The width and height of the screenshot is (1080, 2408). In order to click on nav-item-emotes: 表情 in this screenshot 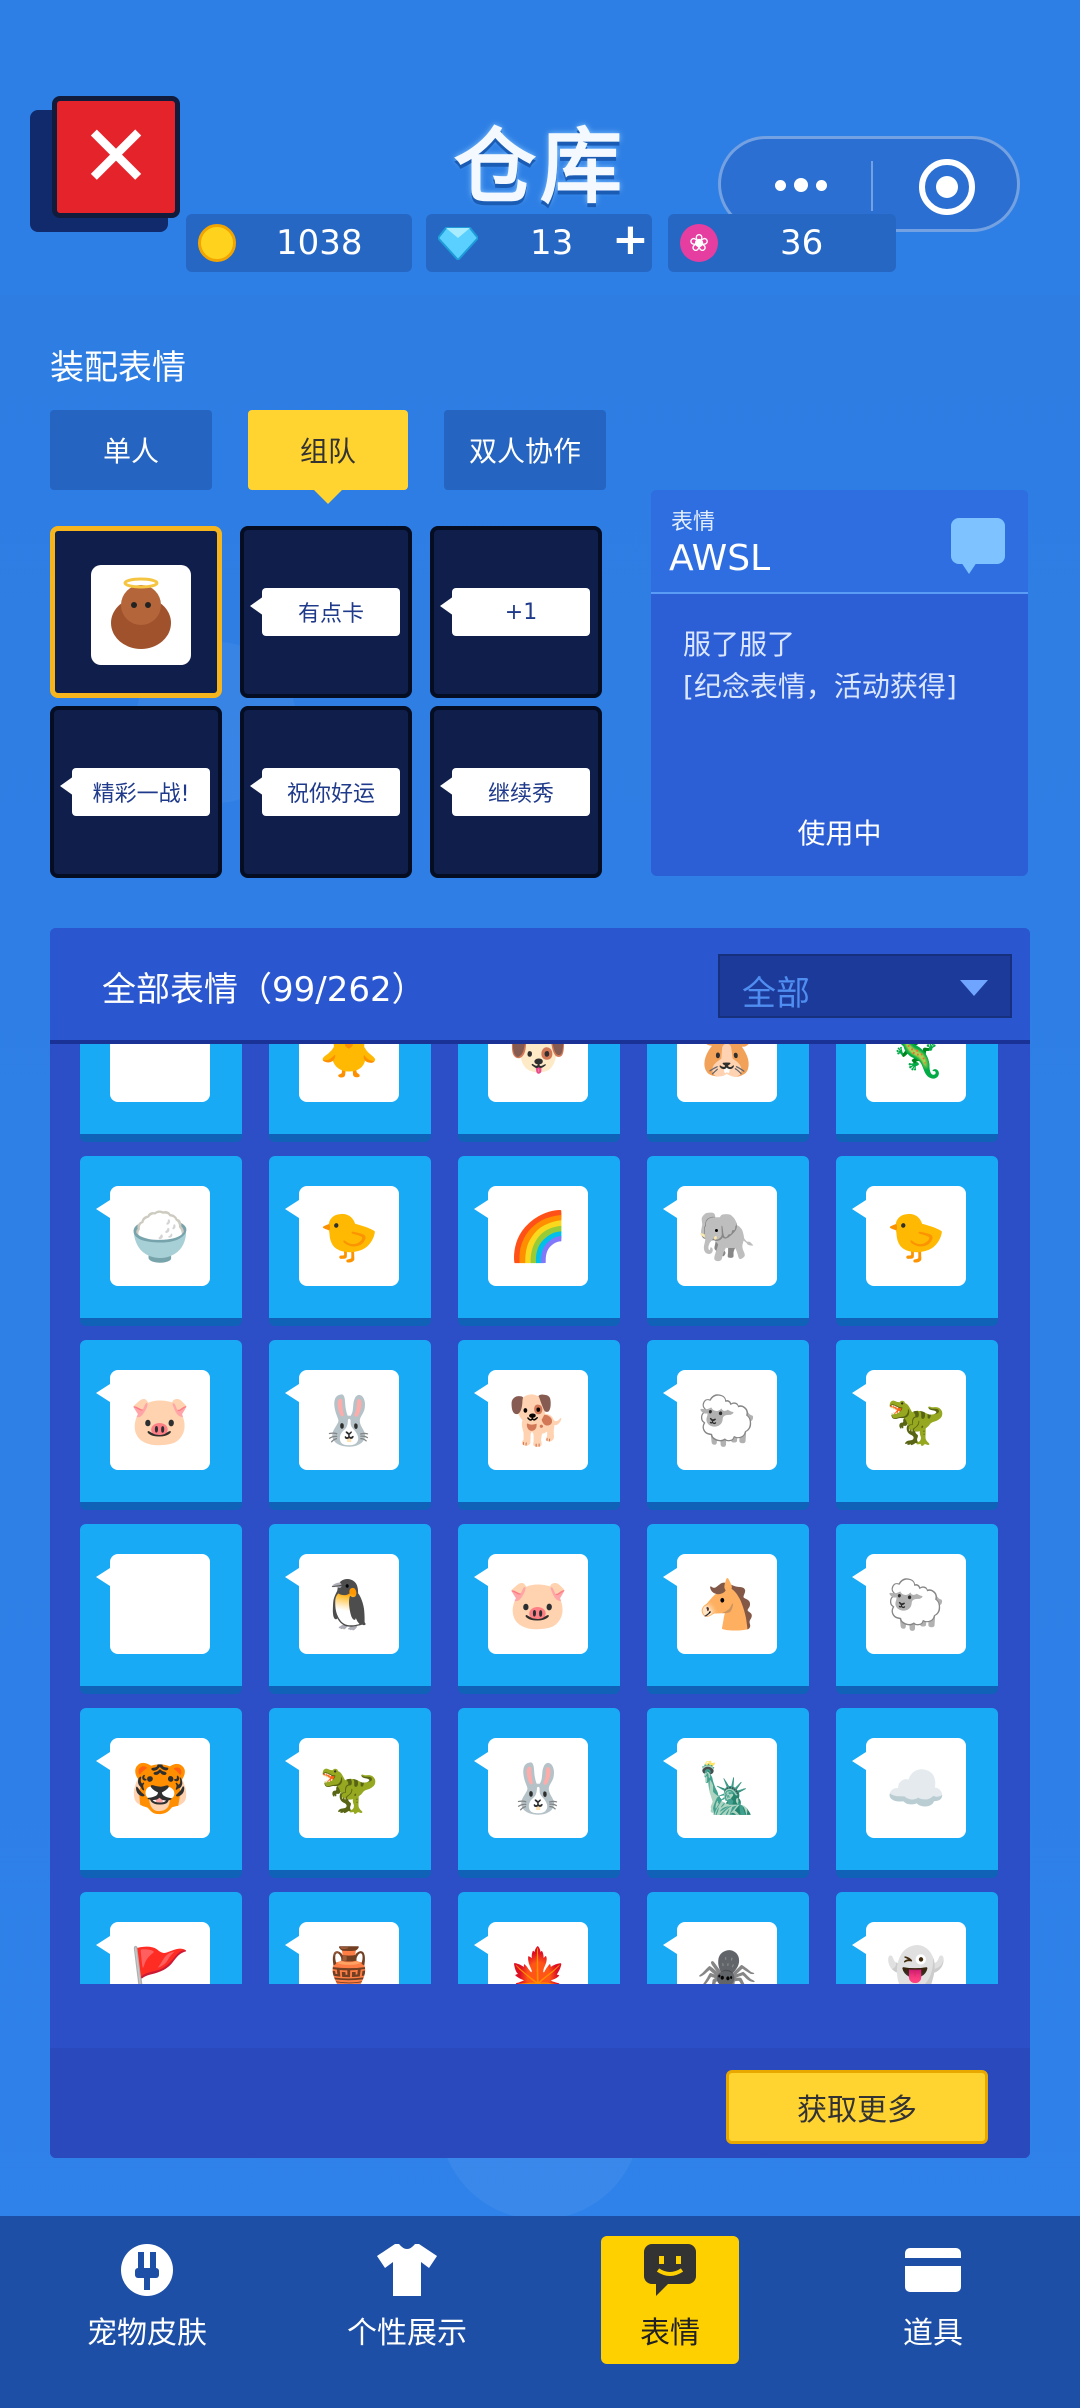, I will do `click(670, 2300)`.